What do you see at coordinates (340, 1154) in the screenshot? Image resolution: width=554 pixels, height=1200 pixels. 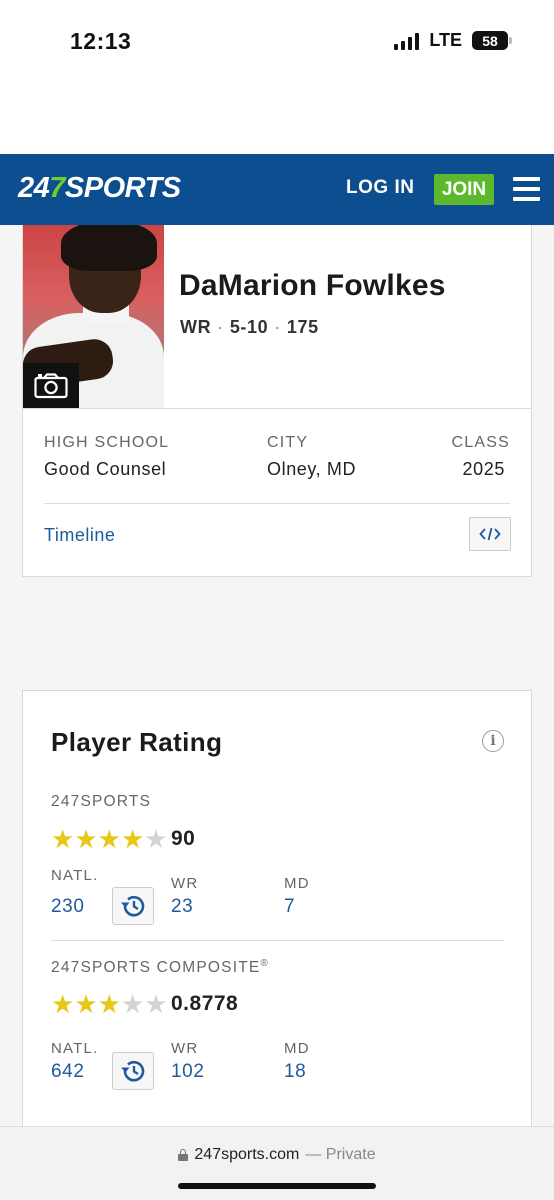 I see `private-mode-label: — Private` at bounding box center [340, 1154].